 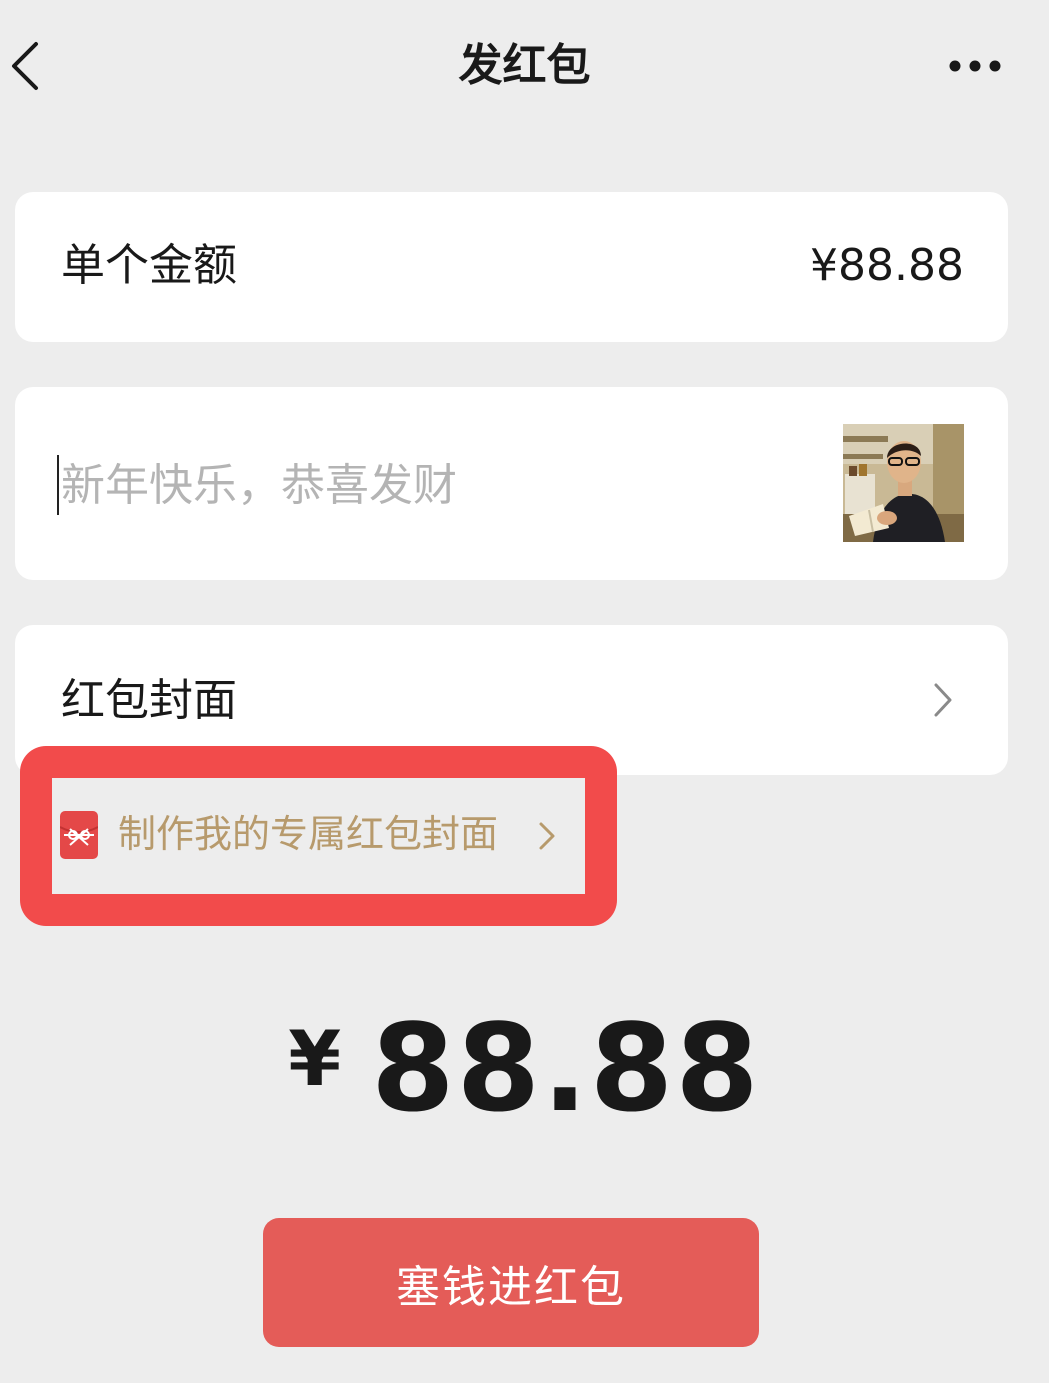 I want to click on greeting-row, so click(x=511, y=483).